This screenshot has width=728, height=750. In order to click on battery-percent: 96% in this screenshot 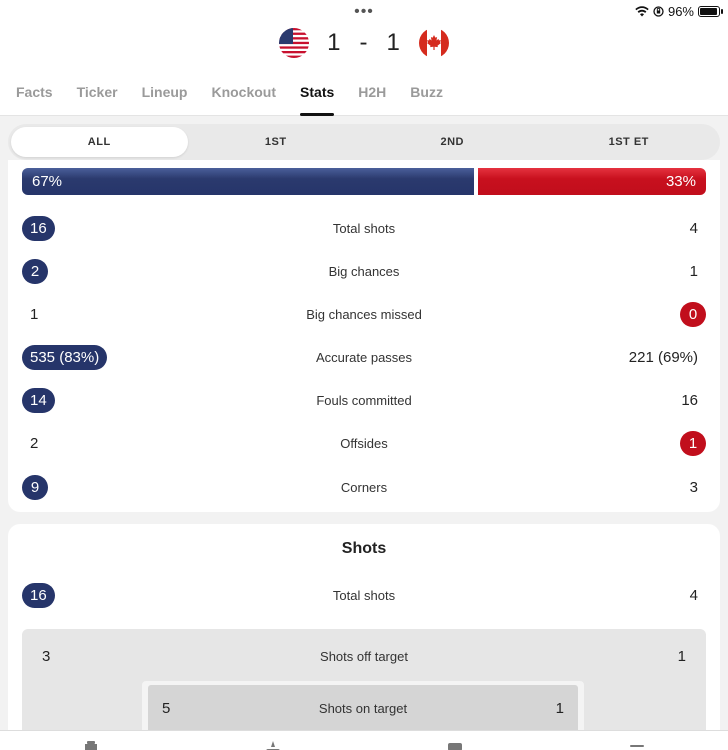, I will do `click(680, 11)`.